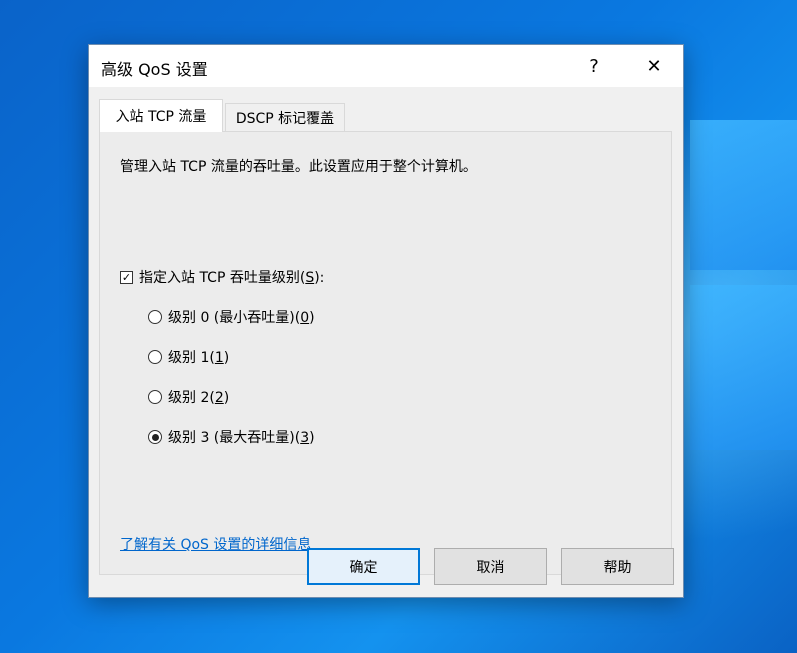 The height and width of the screenshot is (653, 797). I want to click on radio-hotkey: 3, so click(305, 438).